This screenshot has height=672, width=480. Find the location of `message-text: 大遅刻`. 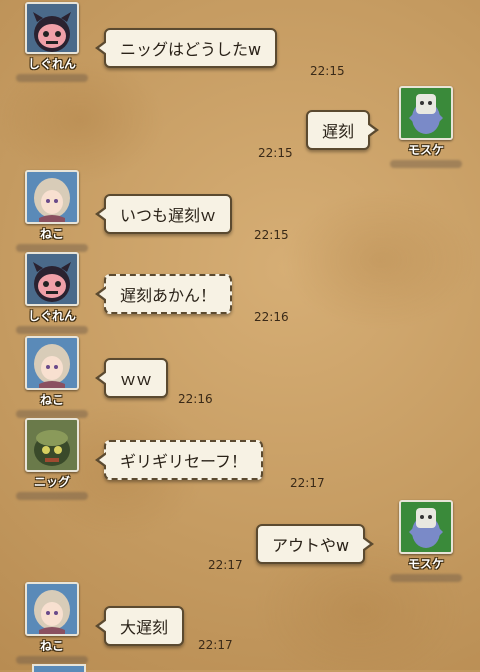

message-text: 大遅刻 is located at coordinates (144, 627).